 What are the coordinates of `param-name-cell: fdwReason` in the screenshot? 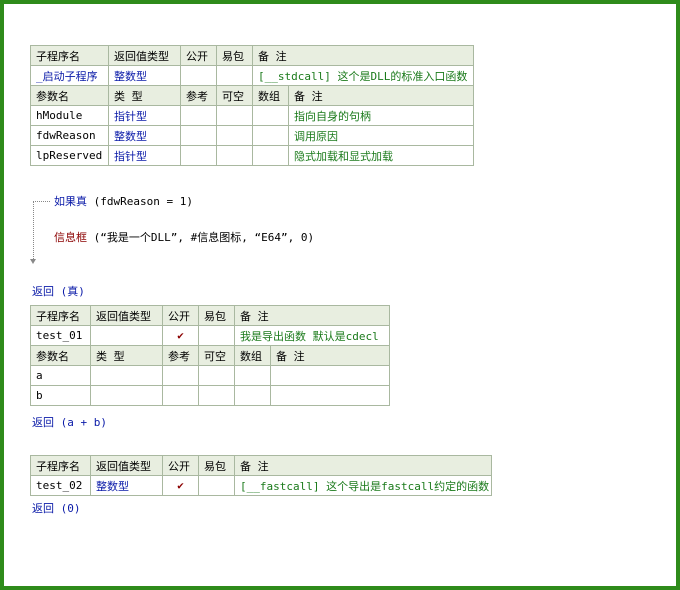 It's located at (69, 135).